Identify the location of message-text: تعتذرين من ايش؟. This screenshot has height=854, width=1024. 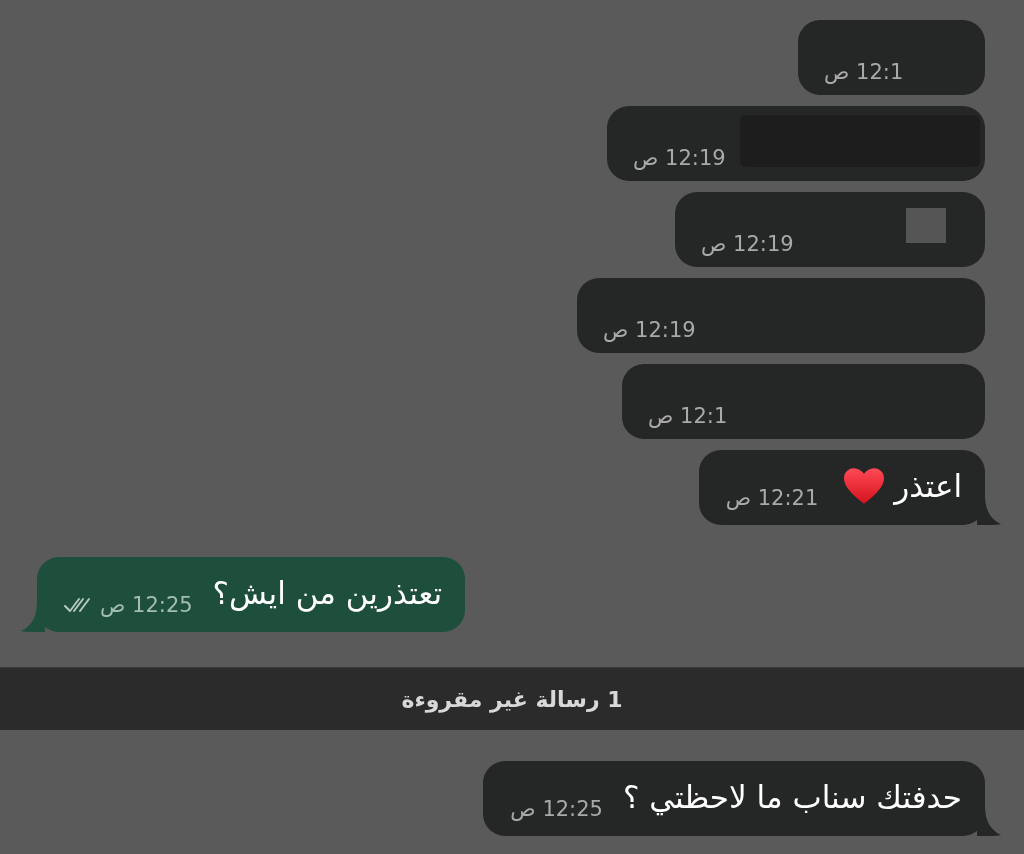
(327, 593).